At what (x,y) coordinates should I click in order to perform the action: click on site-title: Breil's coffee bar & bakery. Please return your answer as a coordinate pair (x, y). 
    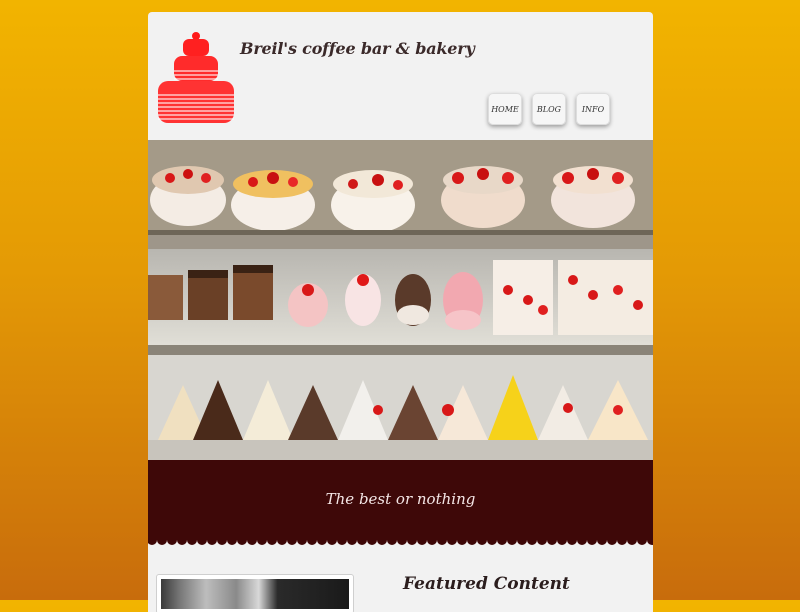
    Looking at the image, I should click on (357, 48).